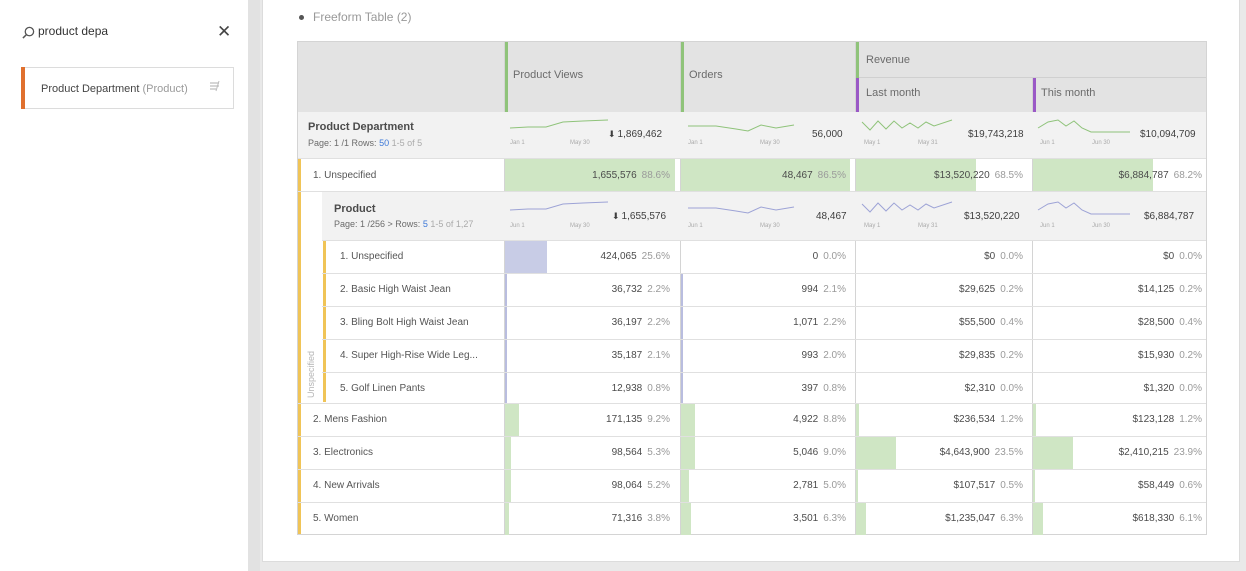 This screenshot has width=1246, height=571. I want to click on cell-revenue-this-month: $618,330 6.1%, so click(1167, 518).